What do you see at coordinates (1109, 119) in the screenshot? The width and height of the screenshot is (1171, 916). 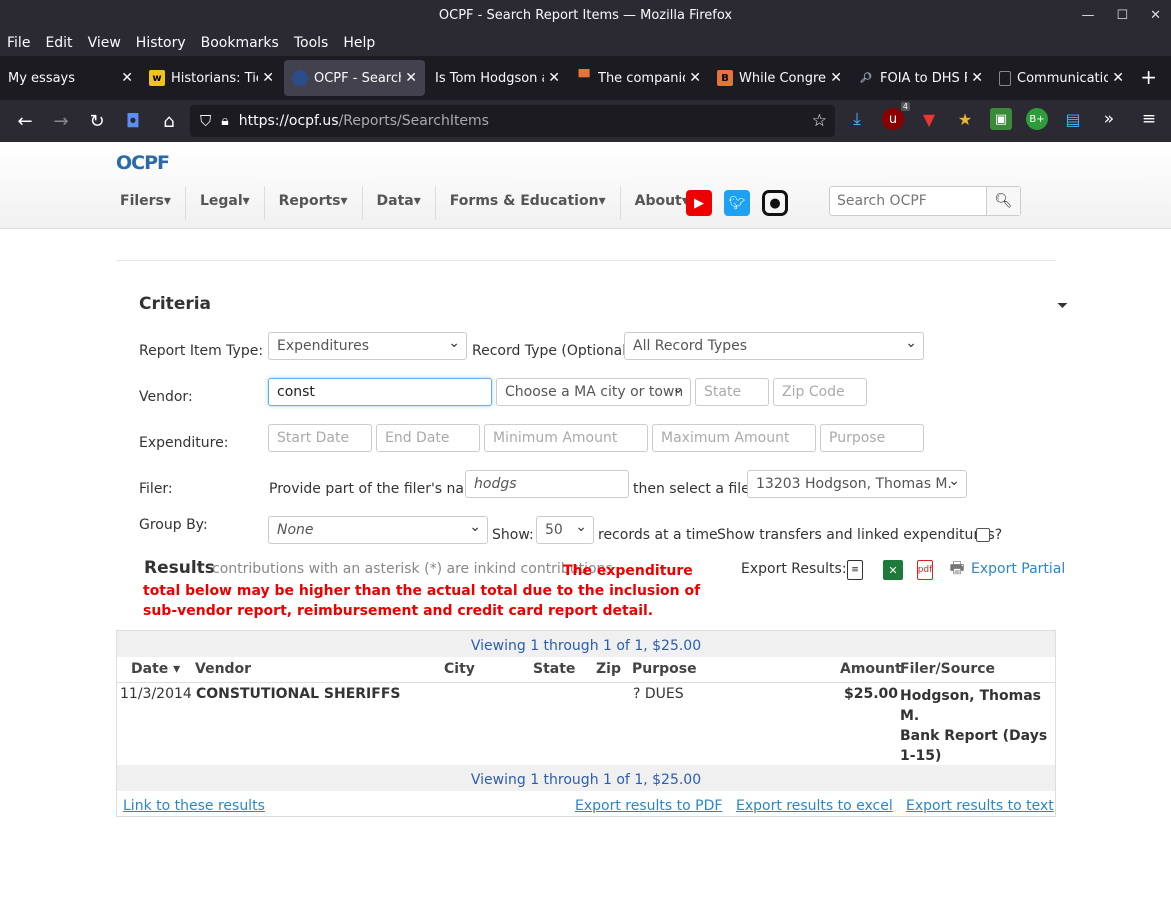 I see `overflow-icon: »` at bounding box center [1109, 119].